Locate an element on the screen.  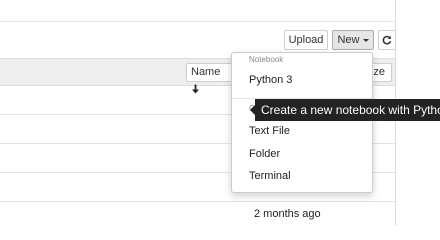
menu-item-folder: Folder is located at coordinates (264, 154).